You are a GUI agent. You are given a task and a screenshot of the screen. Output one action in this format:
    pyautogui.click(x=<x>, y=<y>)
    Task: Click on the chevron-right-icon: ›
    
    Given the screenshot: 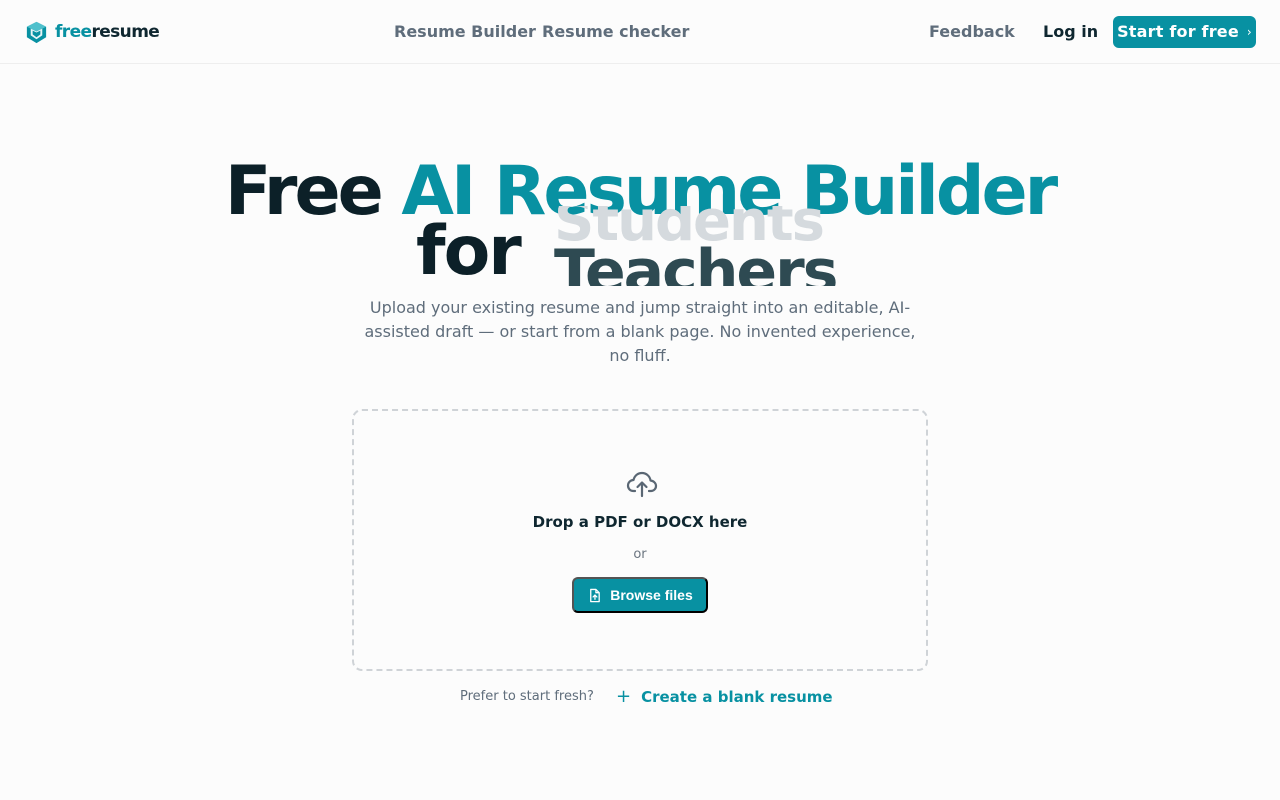 What is the action you would take?
    pyautogui.click(x=1249, y=32)
    